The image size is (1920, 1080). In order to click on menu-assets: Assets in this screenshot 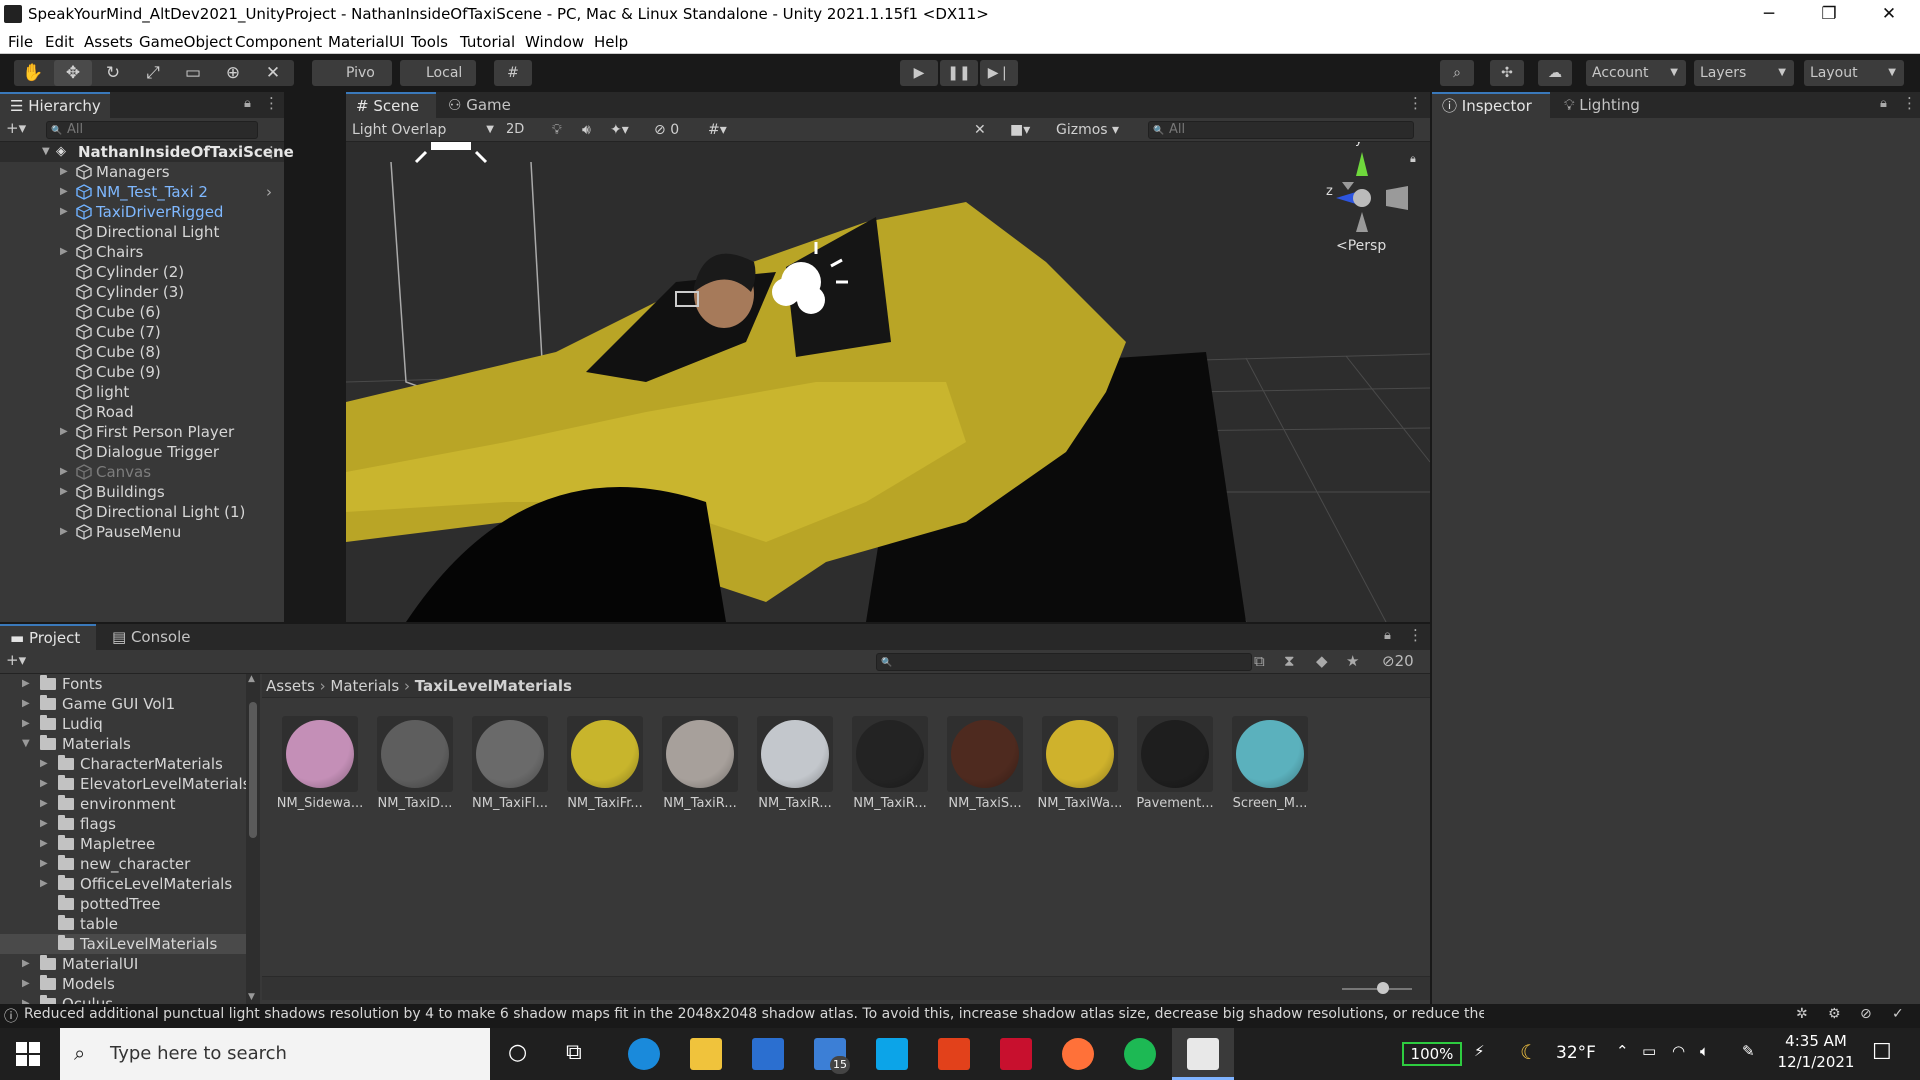, I will do `click(108, 42)`.